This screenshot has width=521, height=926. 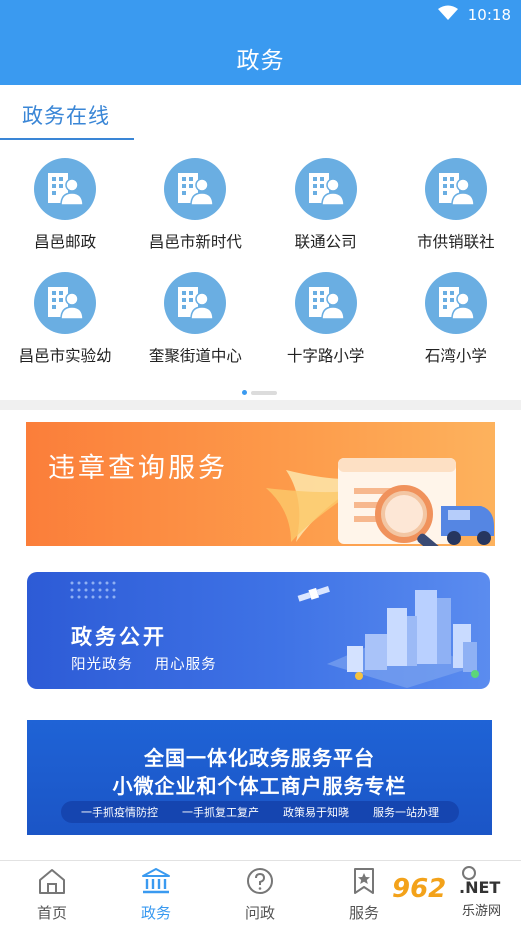 What do you see at coordinates (65, 242) in the screenshot?
I see `org-label: 昌邑邮政` at bounding box center [65, 242].